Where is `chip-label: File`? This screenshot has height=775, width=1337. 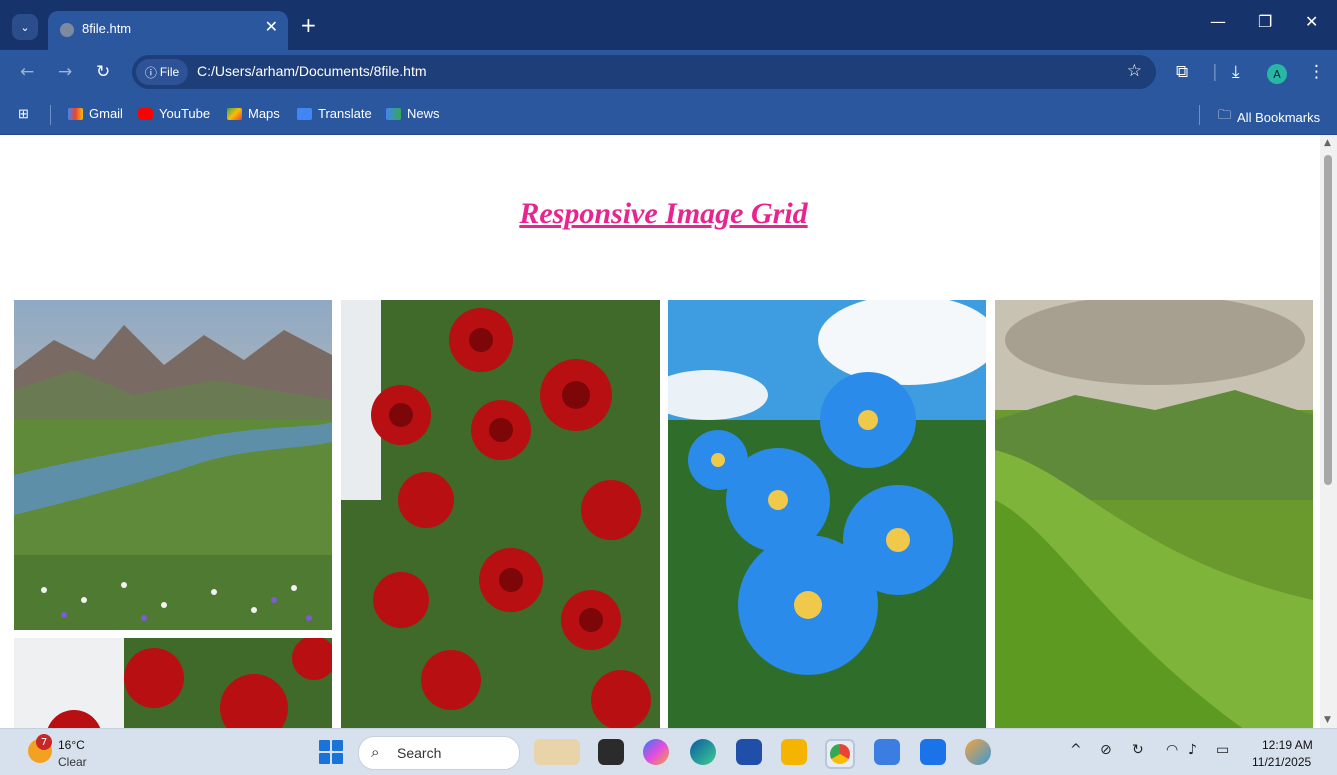 chip-label: File is located at coordinates (169, 72).